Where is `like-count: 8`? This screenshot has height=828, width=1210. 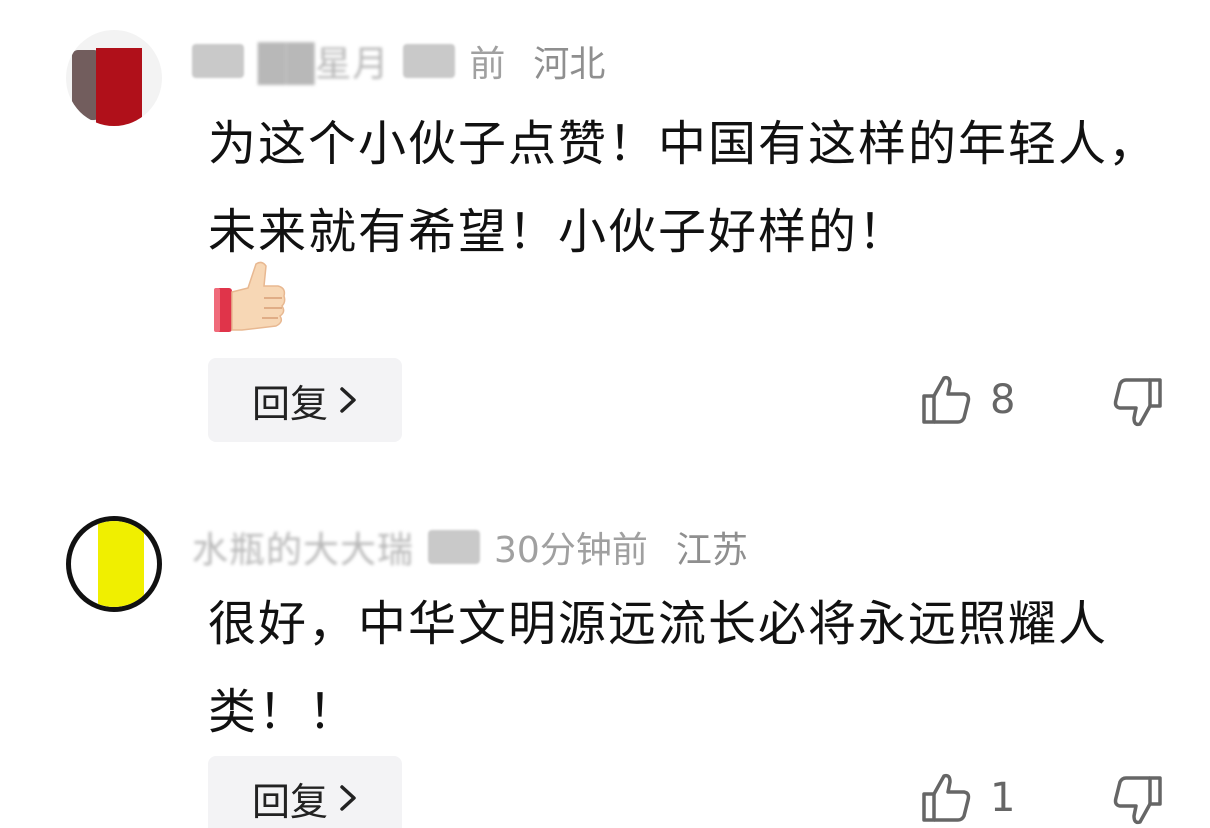 like-count: 8 is located at coordinates (1003, 400).